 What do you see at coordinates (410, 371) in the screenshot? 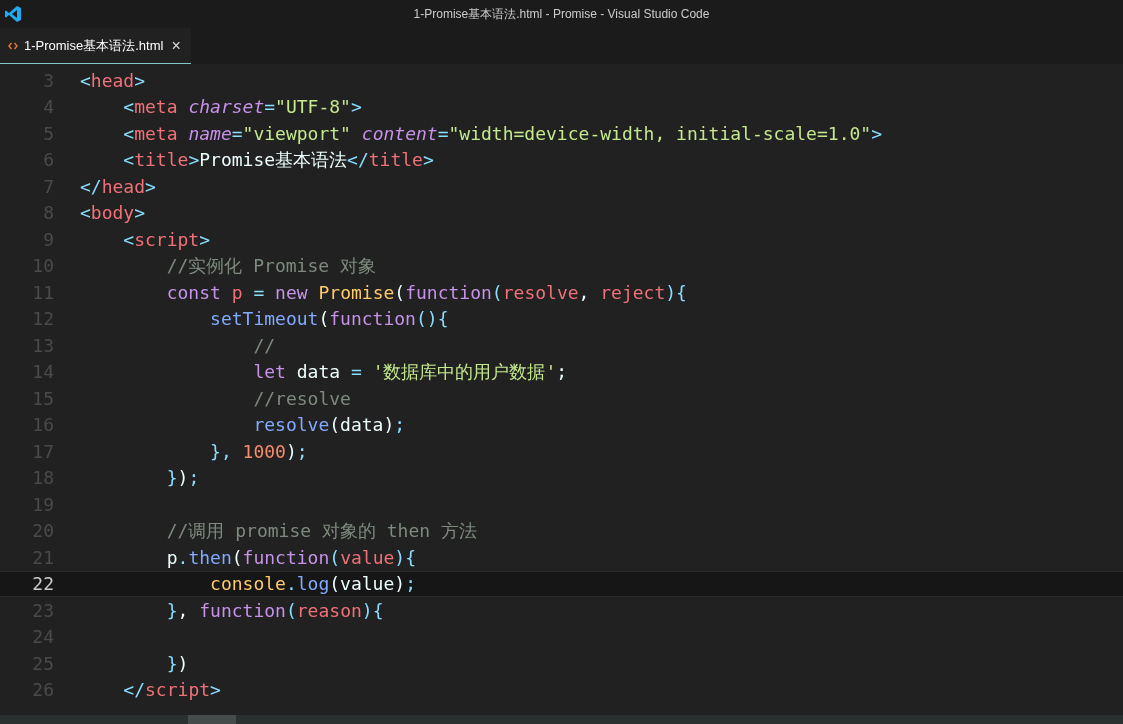
I see `code-line: let data = '数据库中的用户数据';` at bounding box center [410, 371].